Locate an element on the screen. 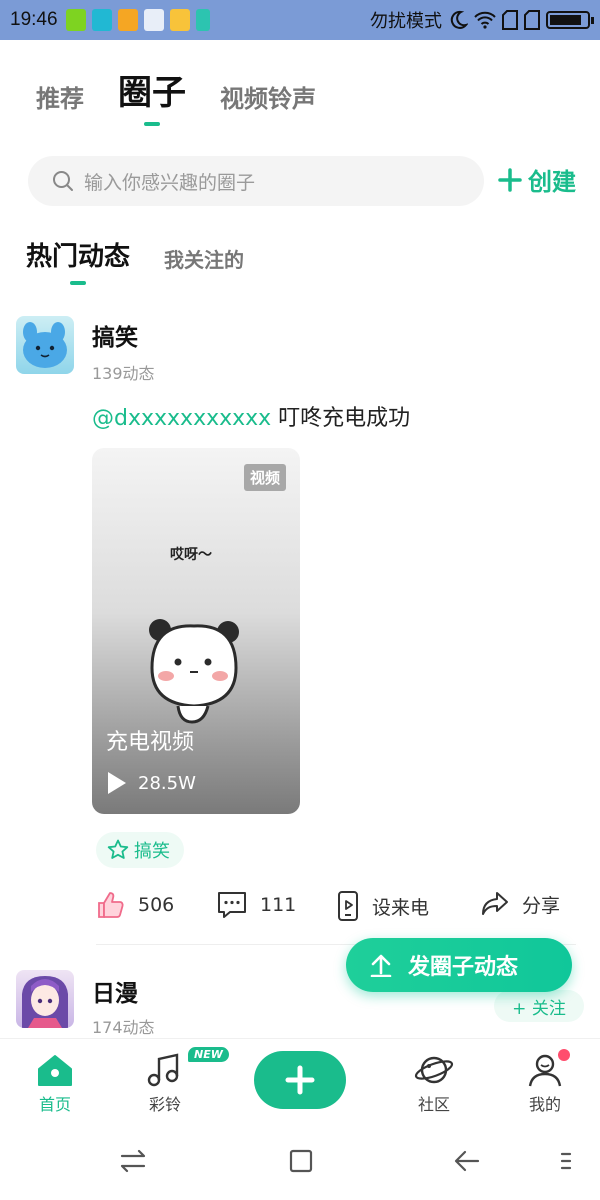 The width and height of the screenshot is (600, 1200). circle-post-count: 174动态 is located at coordinates (123, 1027).